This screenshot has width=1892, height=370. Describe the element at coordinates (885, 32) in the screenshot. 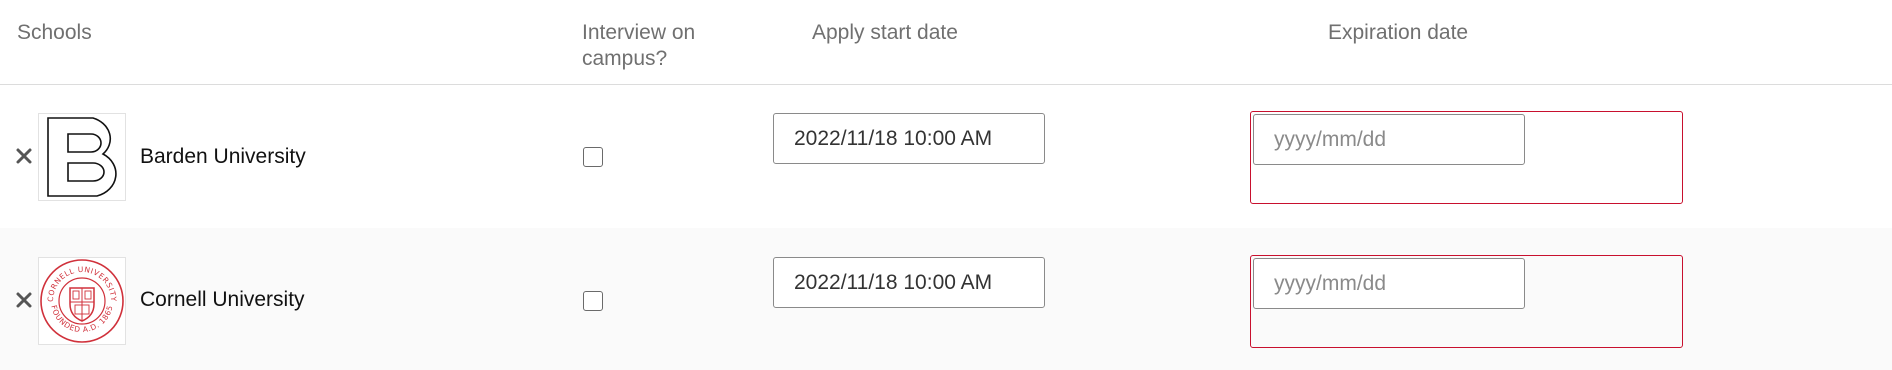

I see `header-apply-start-date: Apply start date` at that location.